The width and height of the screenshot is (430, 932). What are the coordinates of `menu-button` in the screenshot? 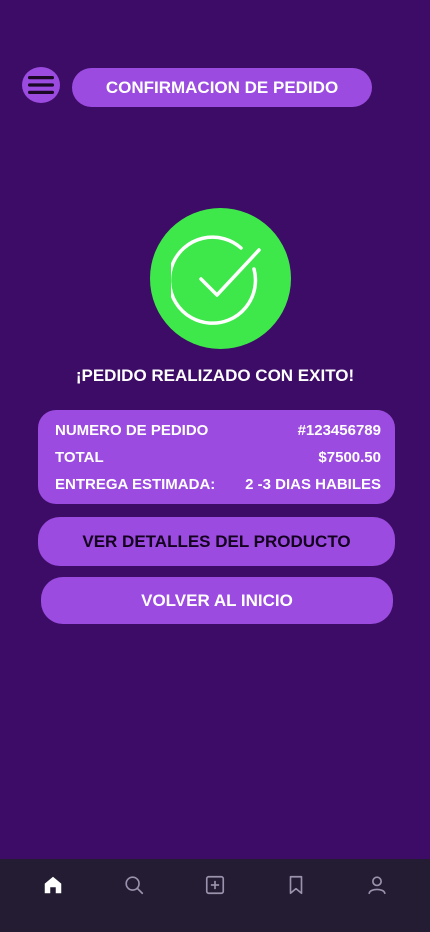 It's located at (41, 85).